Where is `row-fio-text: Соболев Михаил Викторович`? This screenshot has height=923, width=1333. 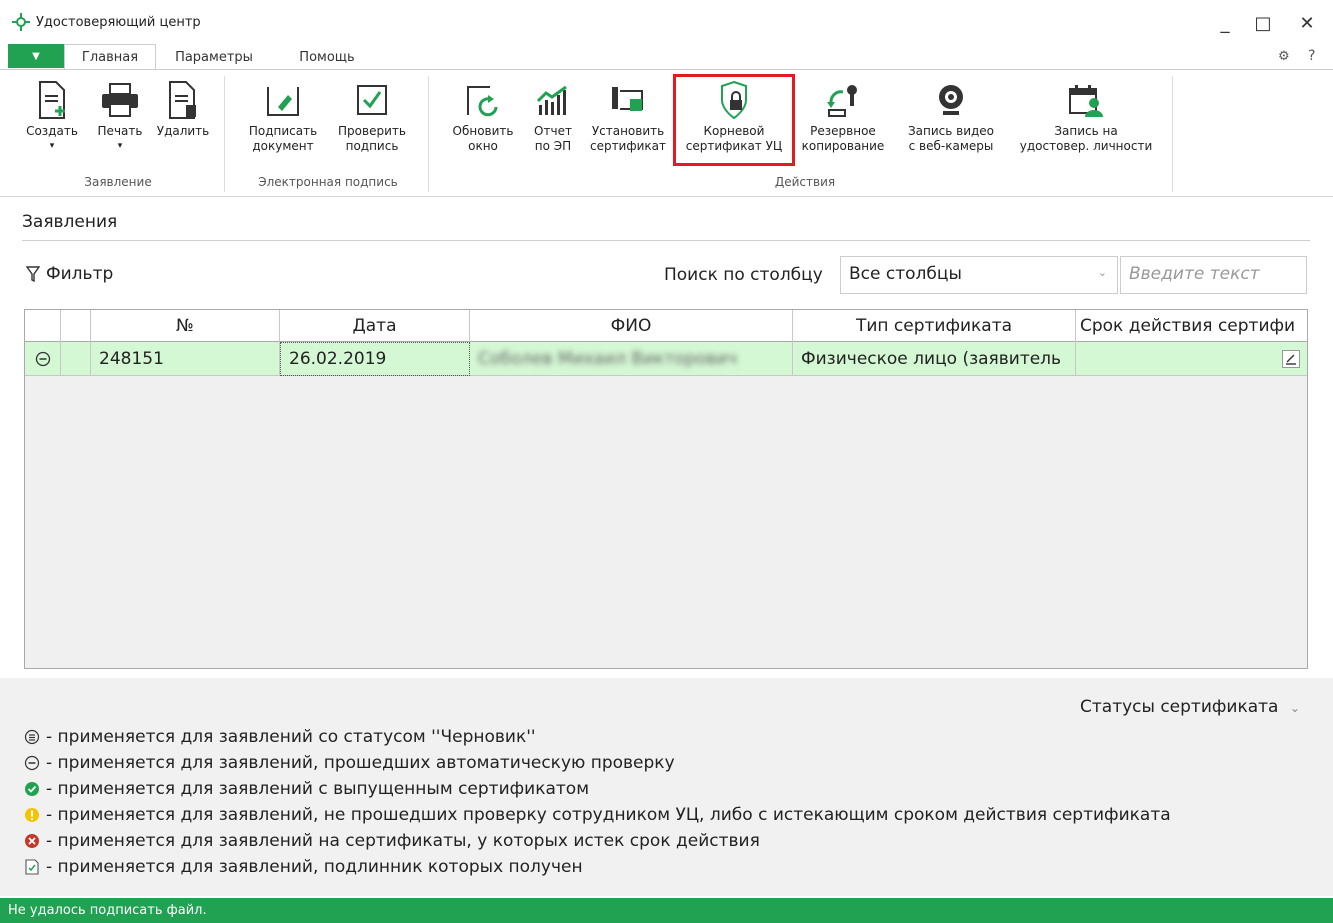 row-fio-text: Соболев Михаил Викторович is located at coordinates (608, 359).